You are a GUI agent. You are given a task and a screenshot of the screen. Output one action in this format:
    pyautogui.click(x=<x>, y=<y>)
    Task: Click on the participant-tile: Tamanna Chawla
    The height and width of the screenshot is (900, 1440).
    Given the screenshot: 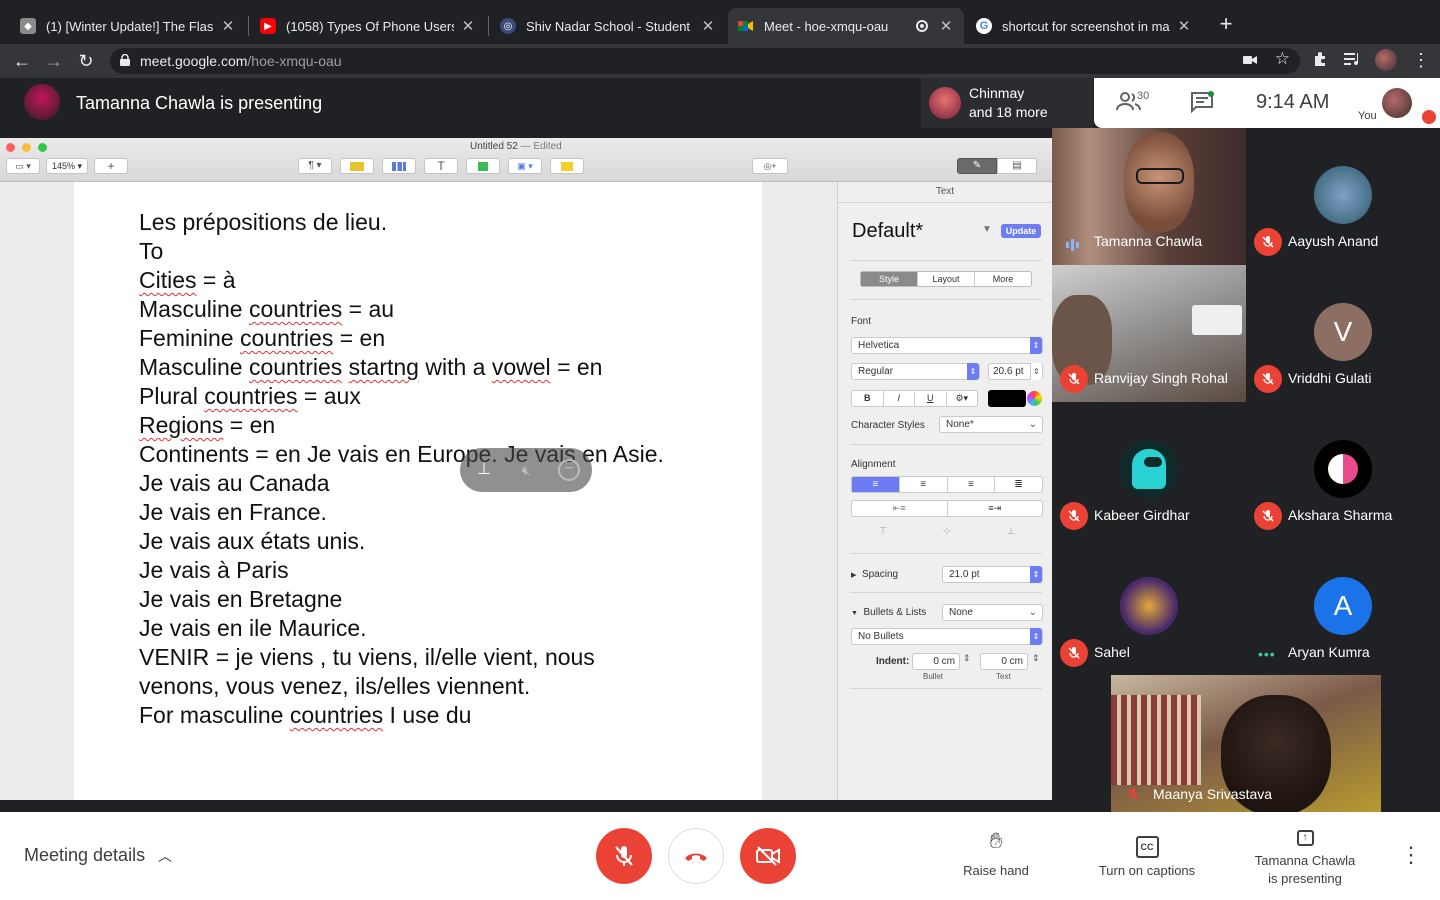 What is the action you would take?
    pyautogui.click(x=1149, y=196)
    